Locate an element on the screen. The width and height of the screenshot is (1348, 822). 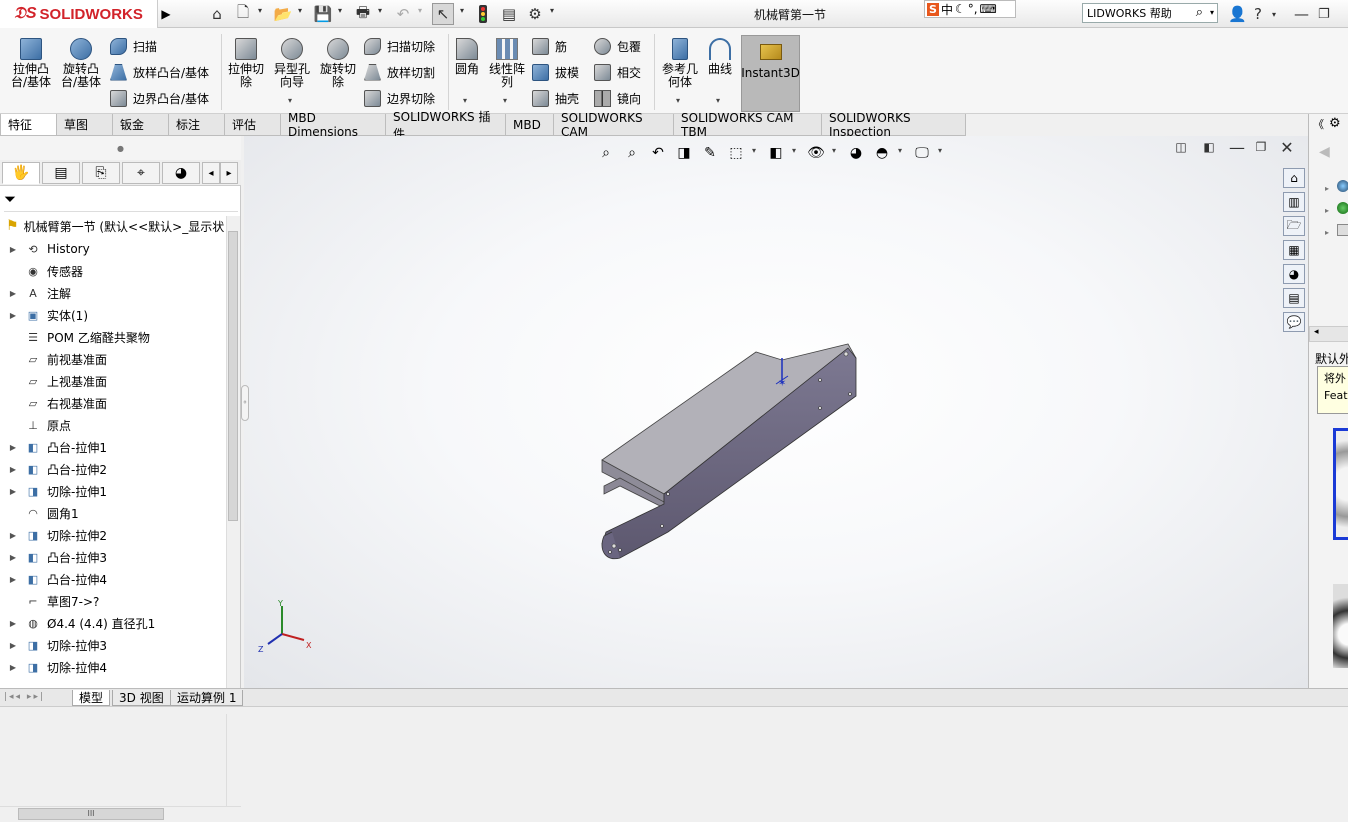
draft-button: 拔模 is located at coordinates (555, 72).